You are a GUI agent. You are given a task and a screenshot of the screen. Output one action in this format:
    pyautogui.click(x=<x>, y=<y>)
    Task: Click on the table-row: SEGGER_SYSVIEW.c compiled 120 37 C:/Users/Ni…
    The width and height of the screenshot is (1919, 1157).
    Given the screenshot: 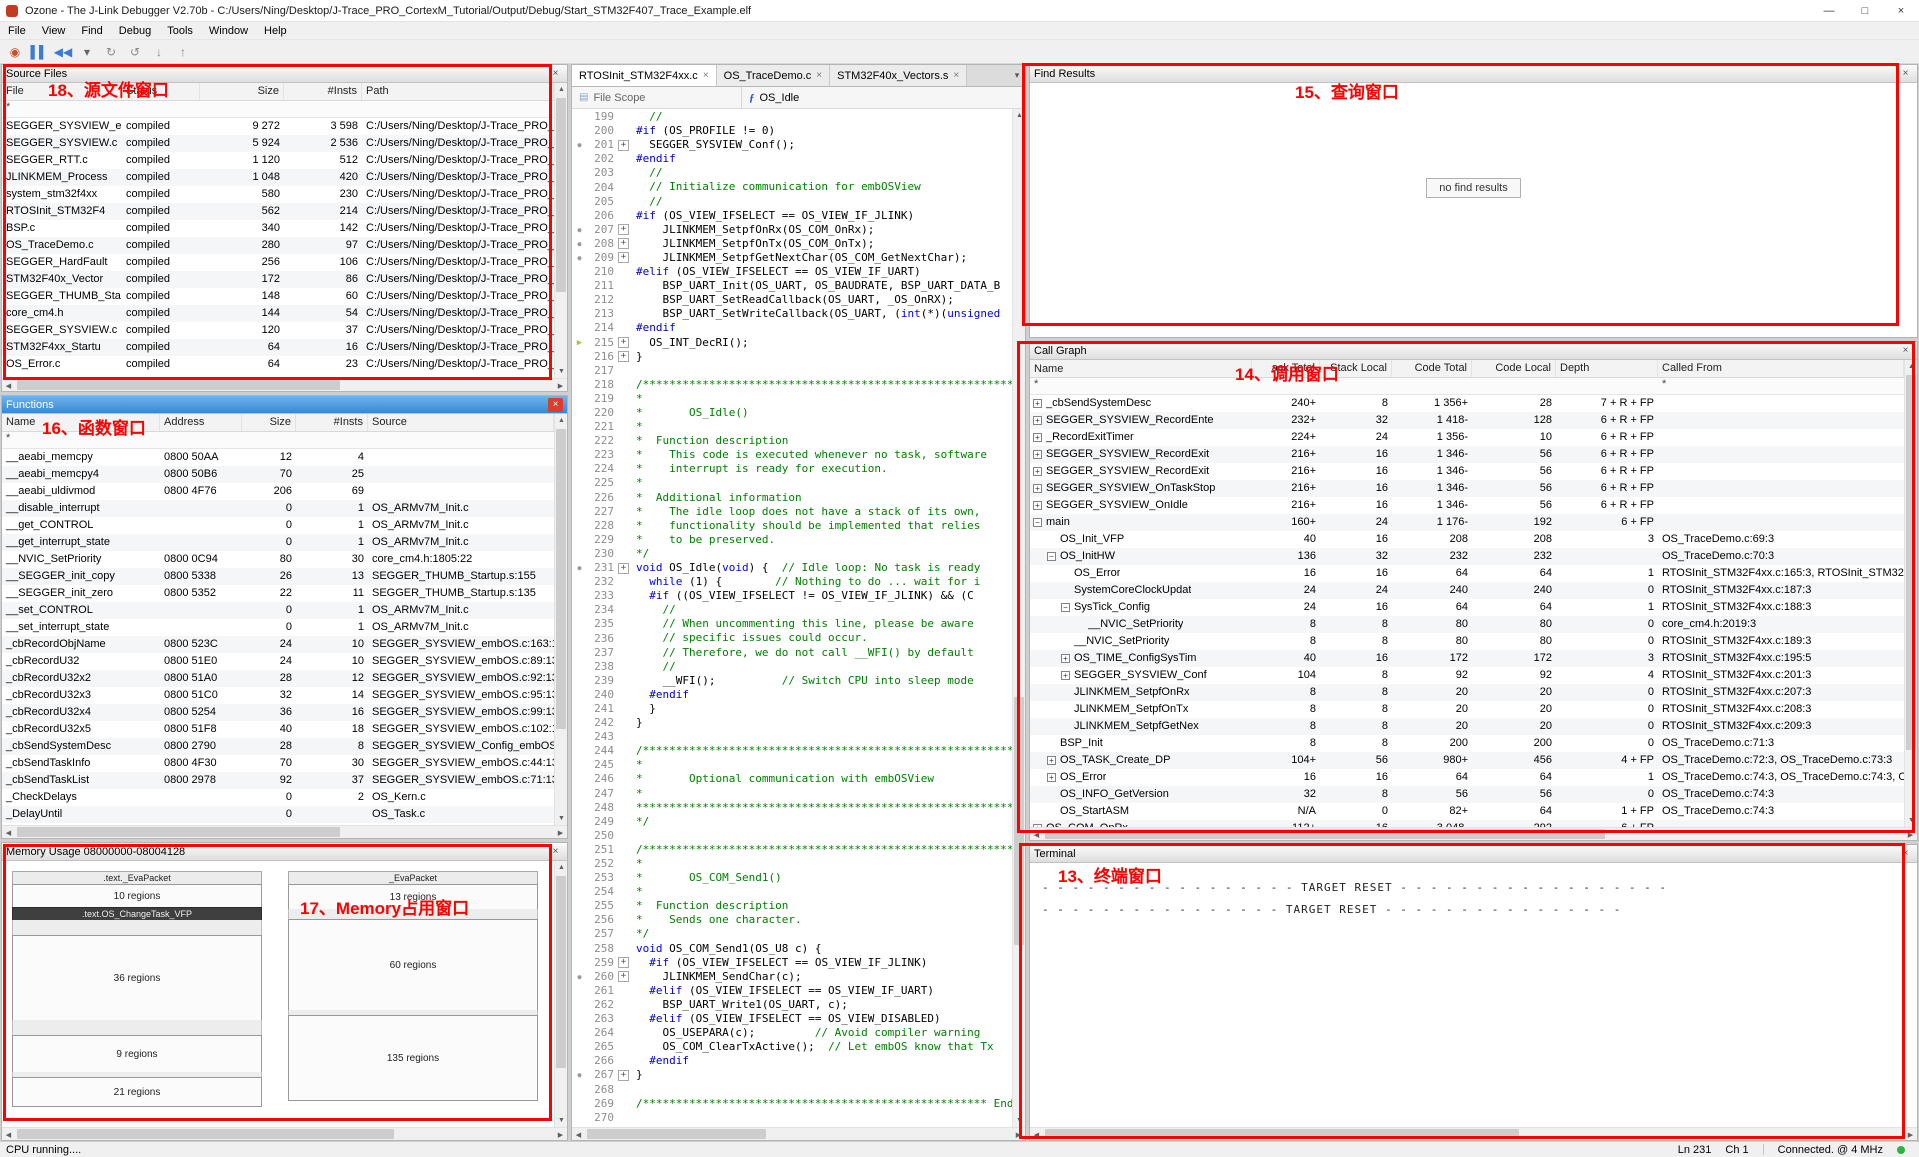 What is the action you would take?
    pyautogui.click(x=278, y=330)
    